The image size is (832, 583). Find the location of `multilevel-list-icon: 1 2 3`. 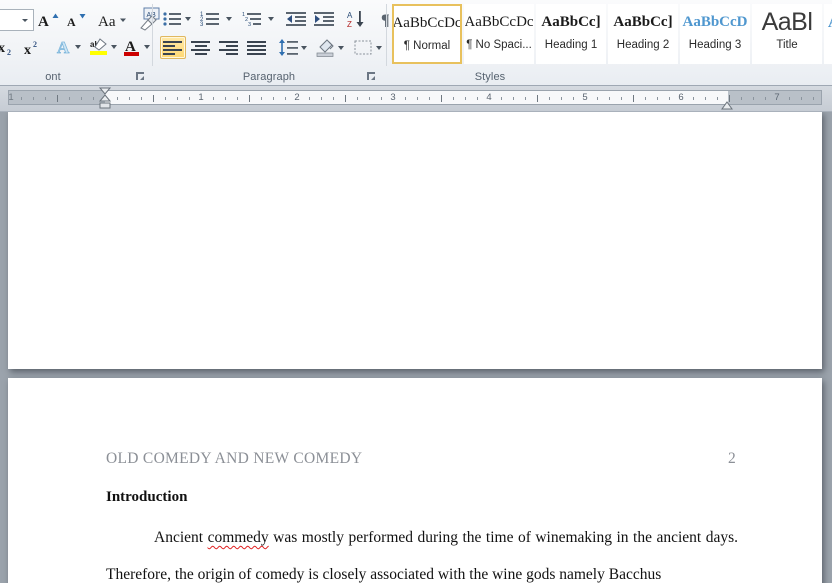

multilevel-list-icon: 1 2 3 is located at coordinates (258, 20).